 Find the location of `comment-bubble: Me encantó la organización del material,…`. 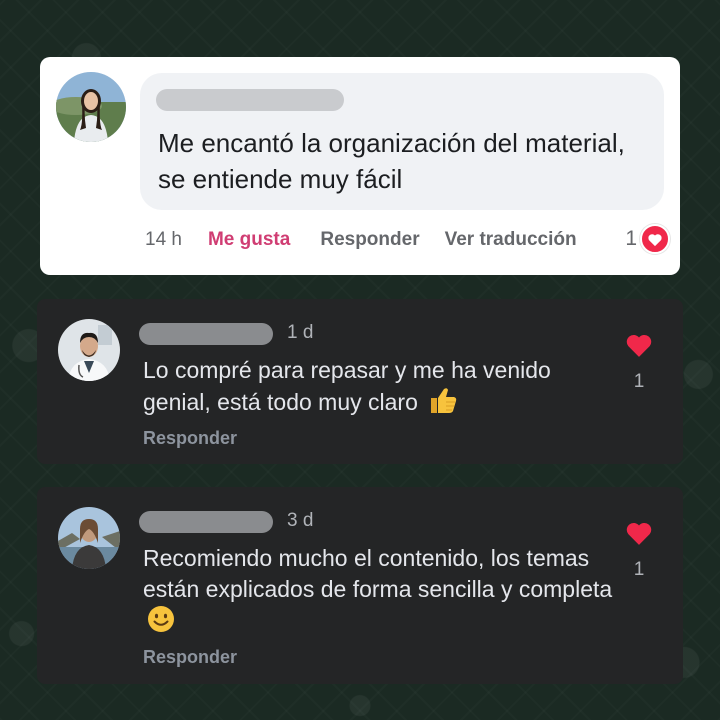

comment-bubble: Me encantó la organización del material,… is located at coordinates (402, 141).